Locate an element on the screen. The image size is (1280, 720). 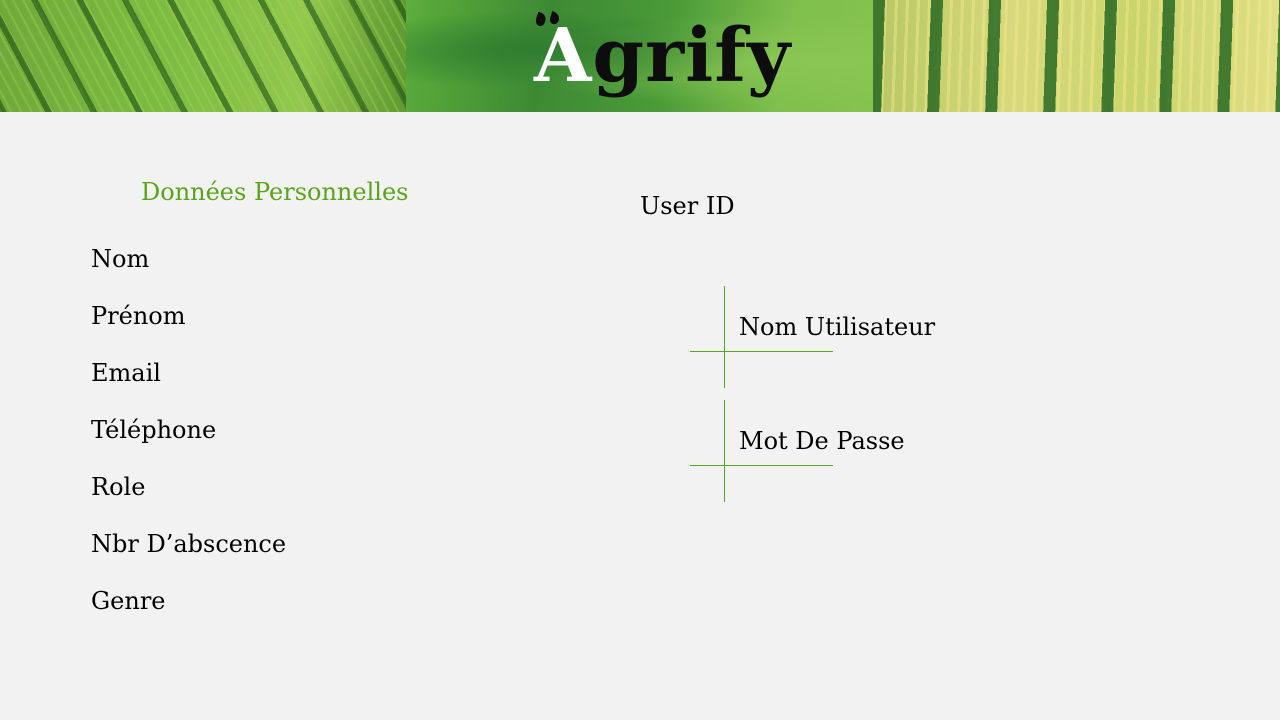
absence-count-label: Nbr D’abscence is located at coordinates (189, 544).